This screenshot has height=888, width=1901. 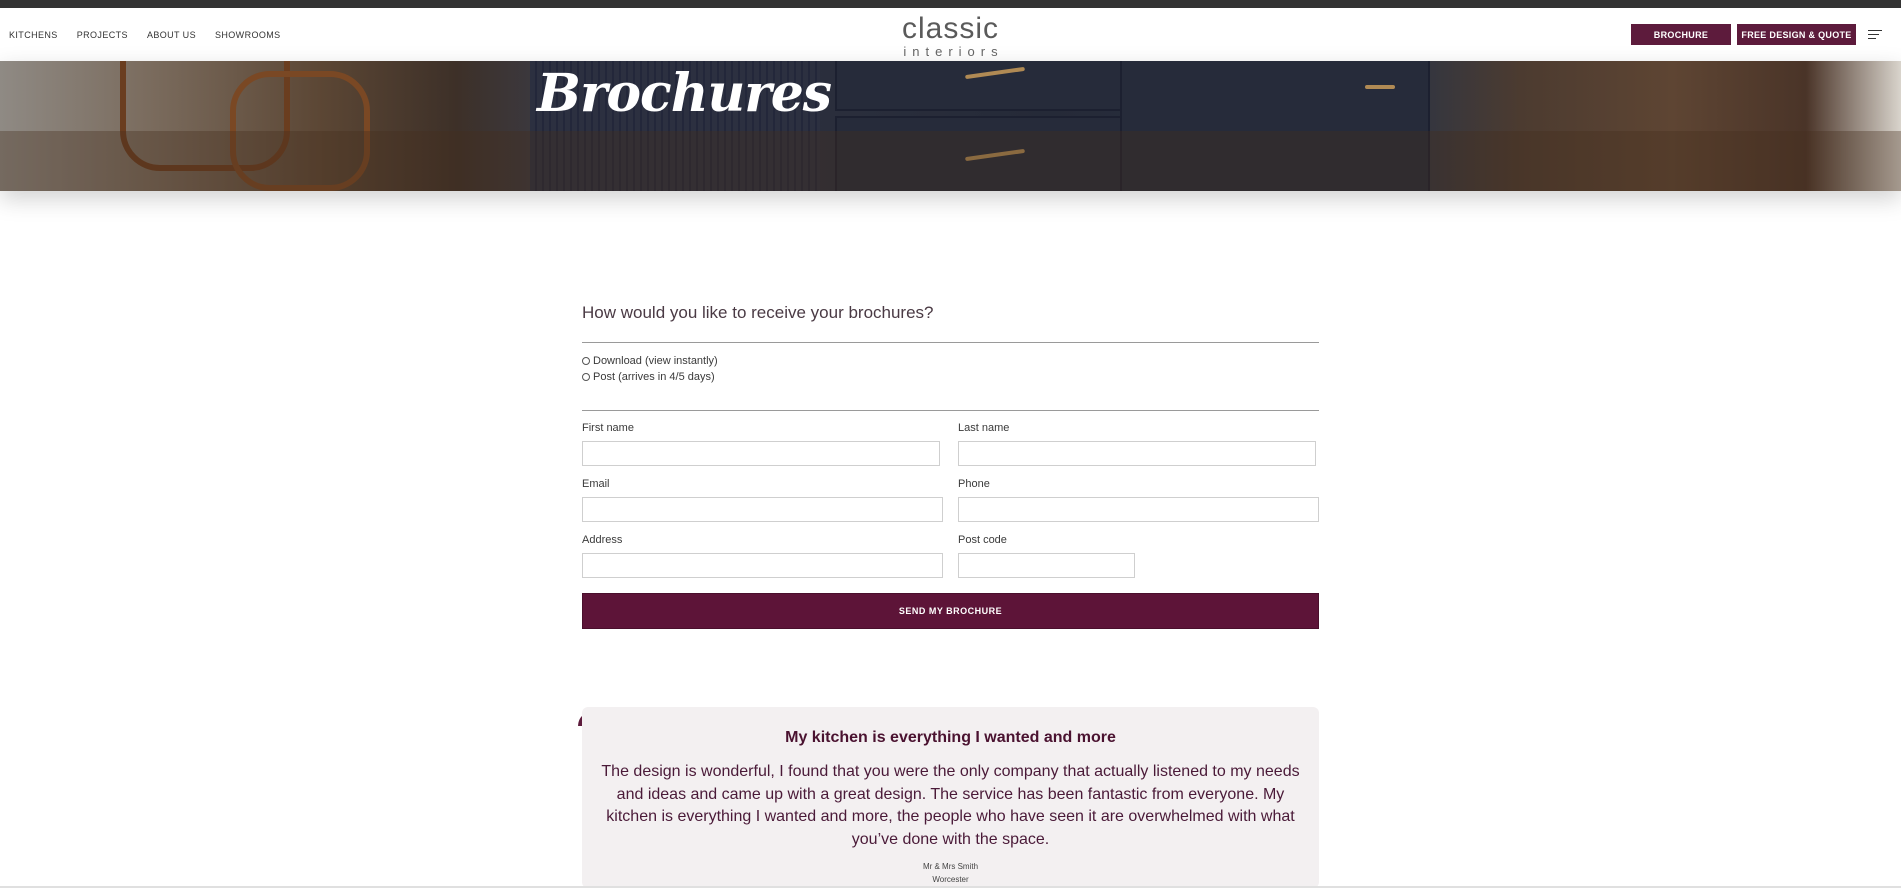 What do you see at coordinates (1137, 453) in the screenshot?
I see `last-name-field` at bounding box center [1137, 453].